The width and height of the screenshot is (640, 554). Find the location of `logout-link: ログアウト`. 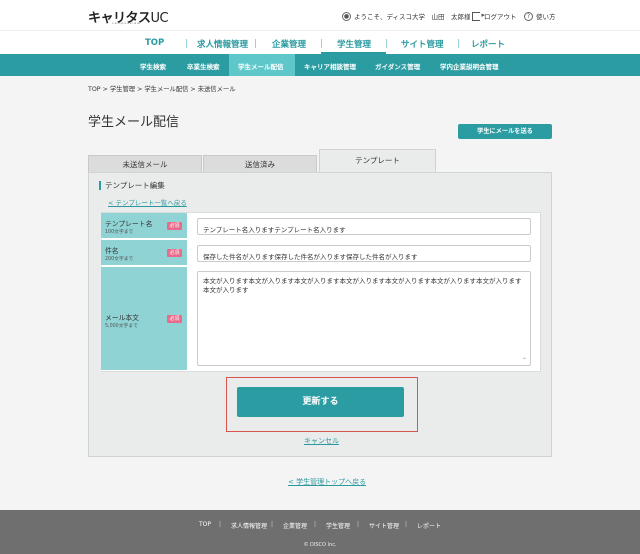

logout-link: ログアウト is located at coordinates (494, 16).